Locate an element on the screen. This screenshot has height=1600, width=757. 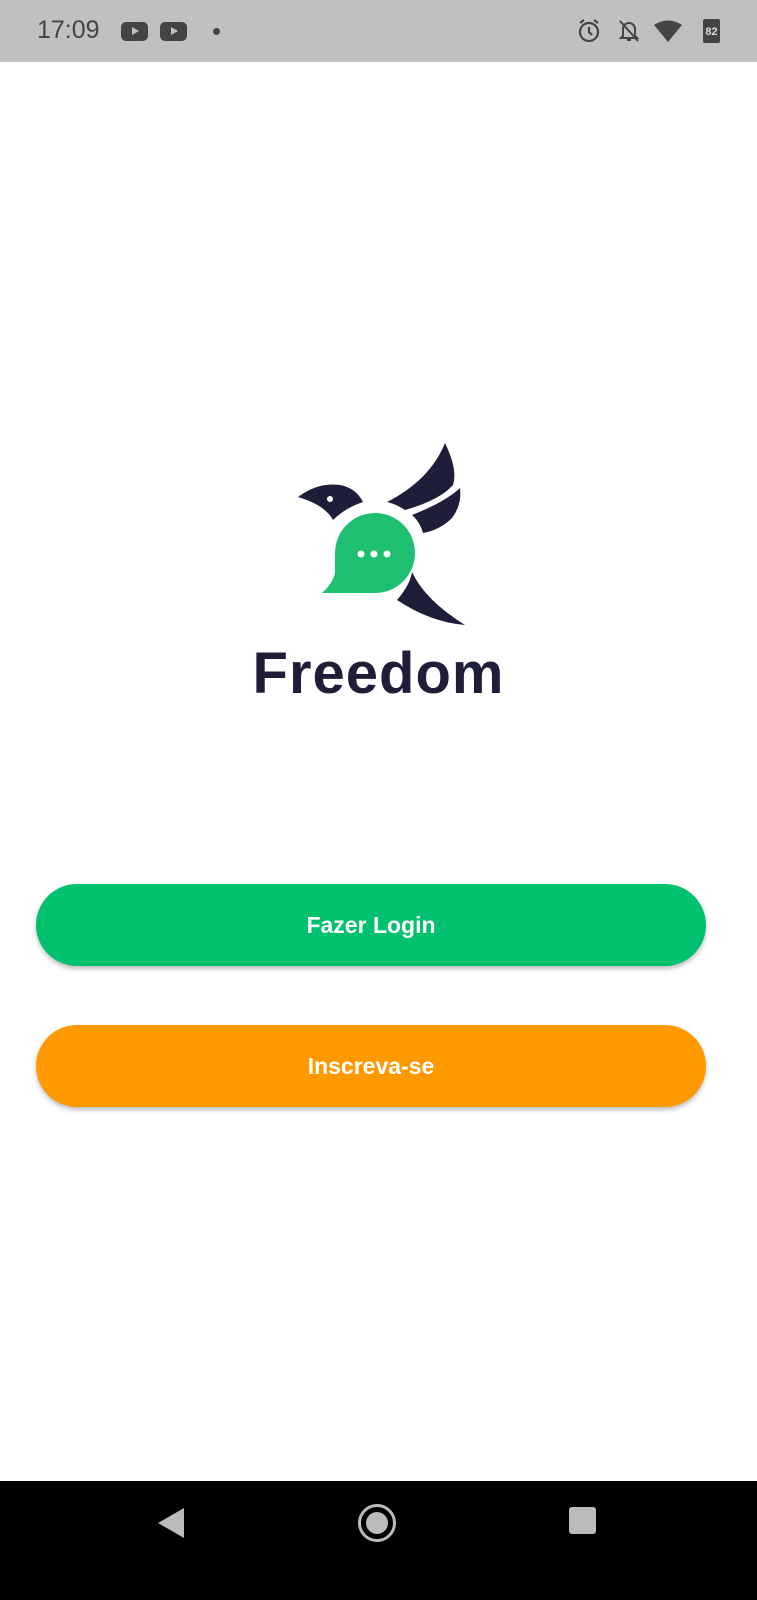
status-time: 17:09 is located at coordinates (68, 30).